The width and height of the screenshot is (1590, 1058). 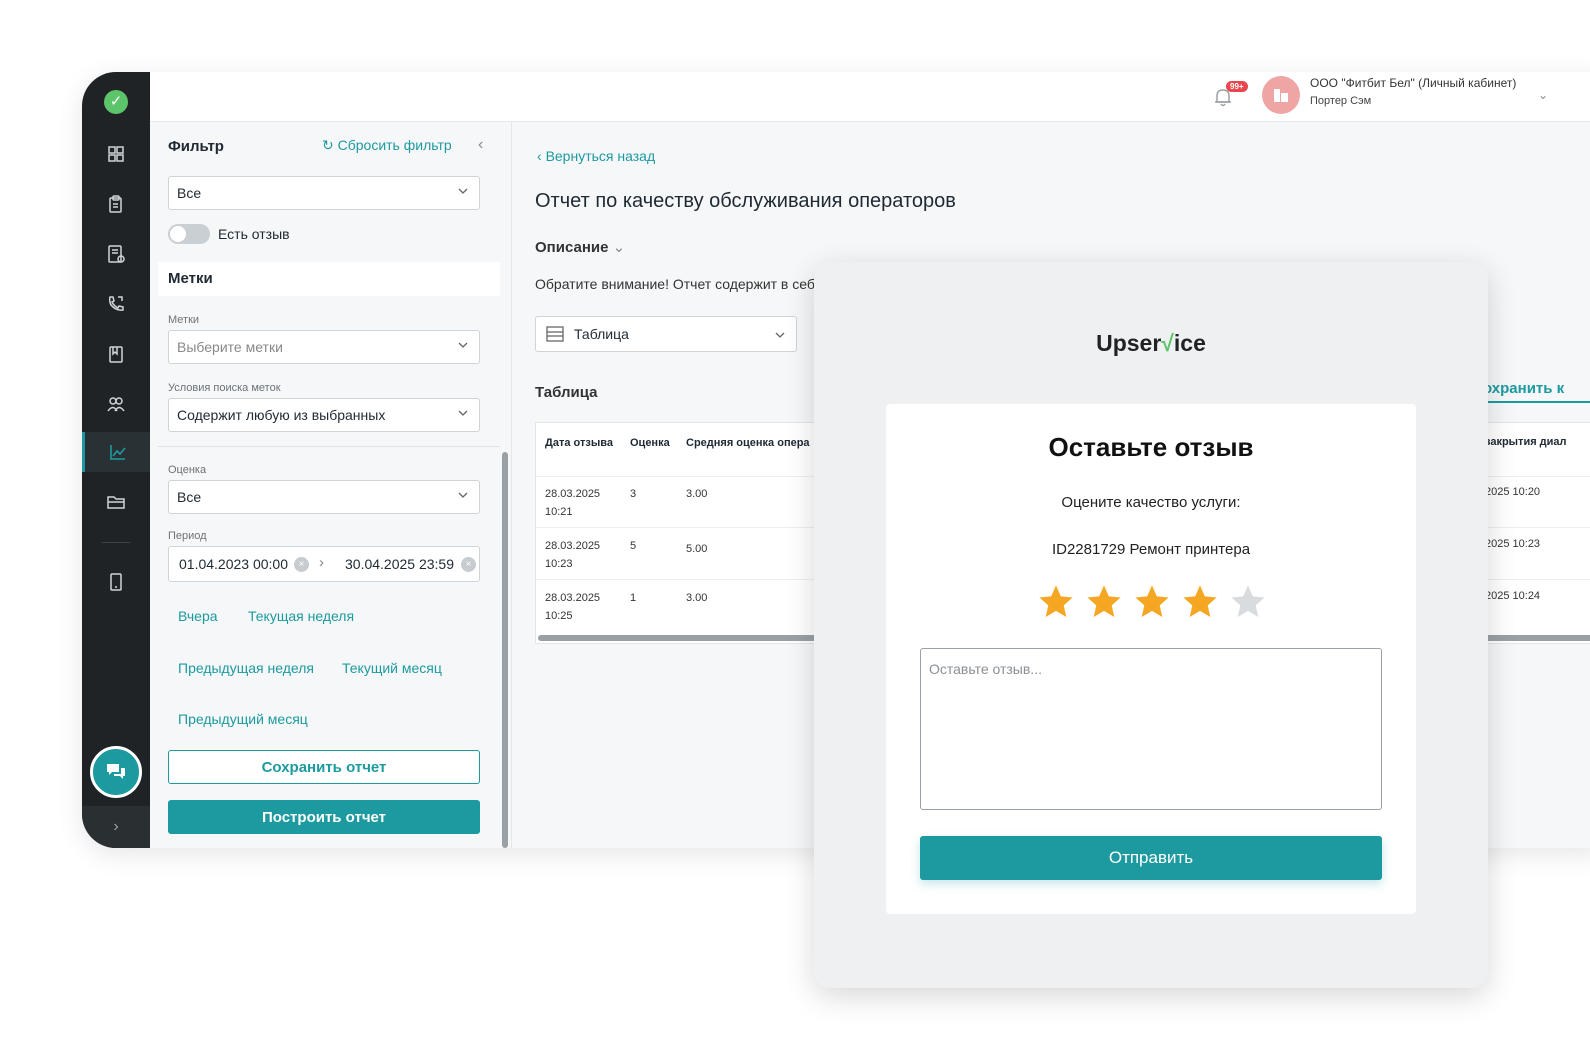 What do you see at coordinates (324, 193) in the screenshot?
I see `top-select: Все` at bounding box center [324, 193].